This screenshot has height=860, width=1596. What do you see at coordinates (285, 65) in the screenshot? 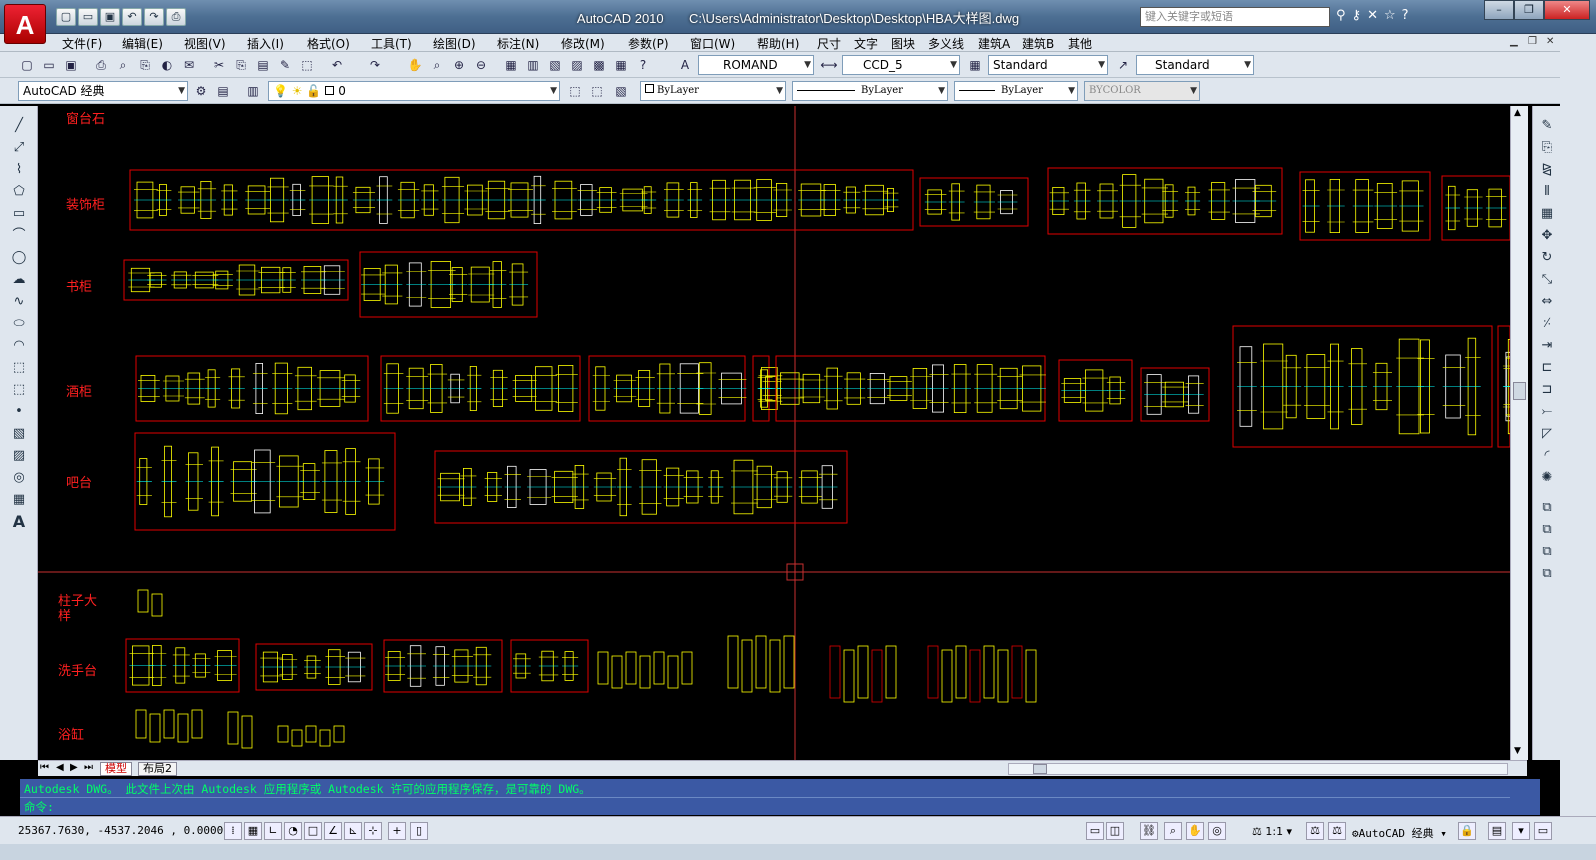
I see `match-properties-icon: ✎` at bounding box center [285, 65].